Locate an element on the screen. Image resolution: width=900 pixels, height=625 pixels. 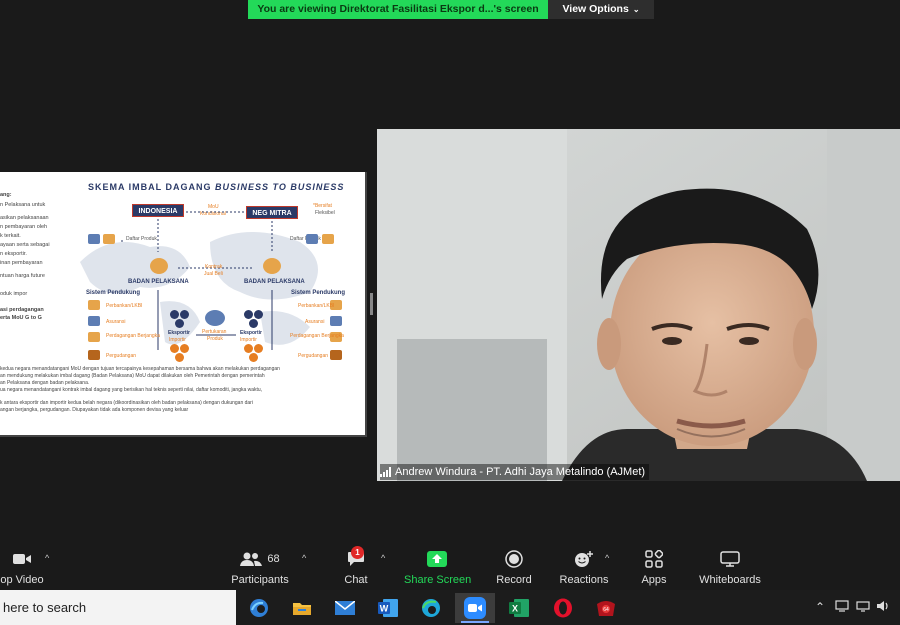
left-text-line: oduk impor is located at coordinates (14, 294).